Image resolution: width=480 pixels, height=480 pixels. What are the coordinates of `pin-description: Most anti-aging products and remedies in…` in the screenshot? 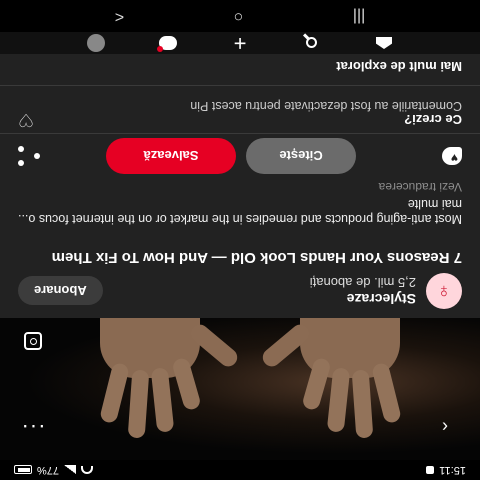 It's located at (240, 211).